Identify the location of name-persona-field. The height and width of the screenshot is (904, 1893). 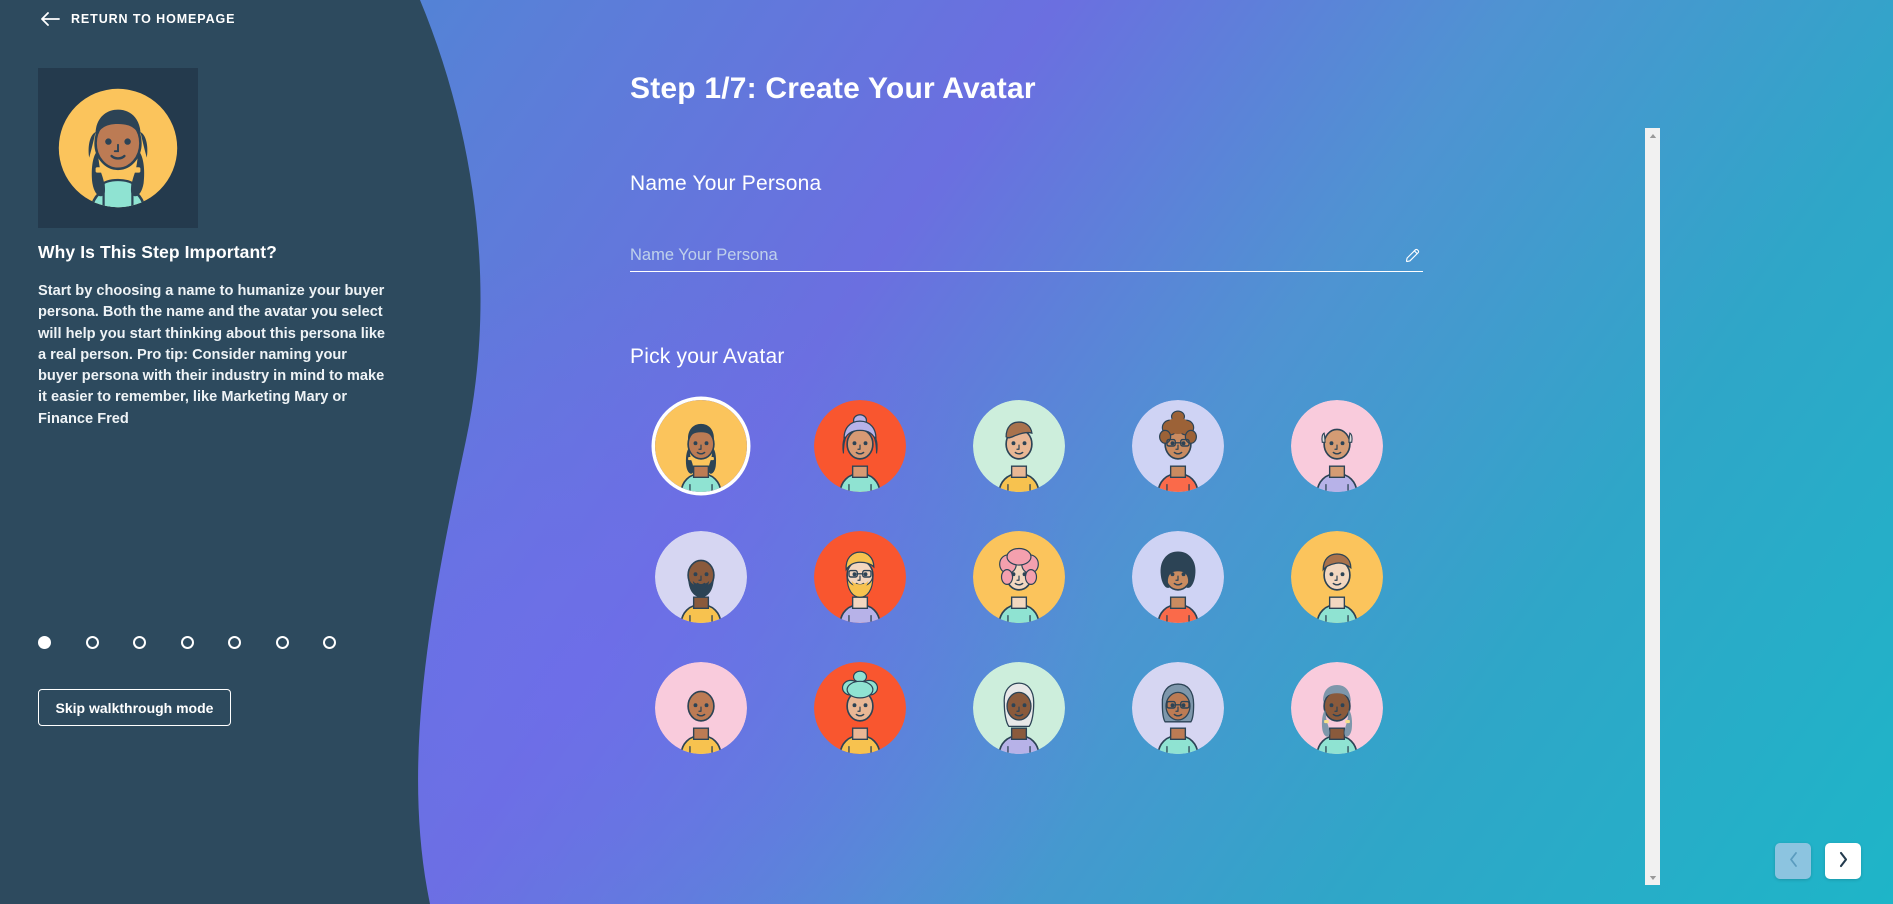
(1026, 256).